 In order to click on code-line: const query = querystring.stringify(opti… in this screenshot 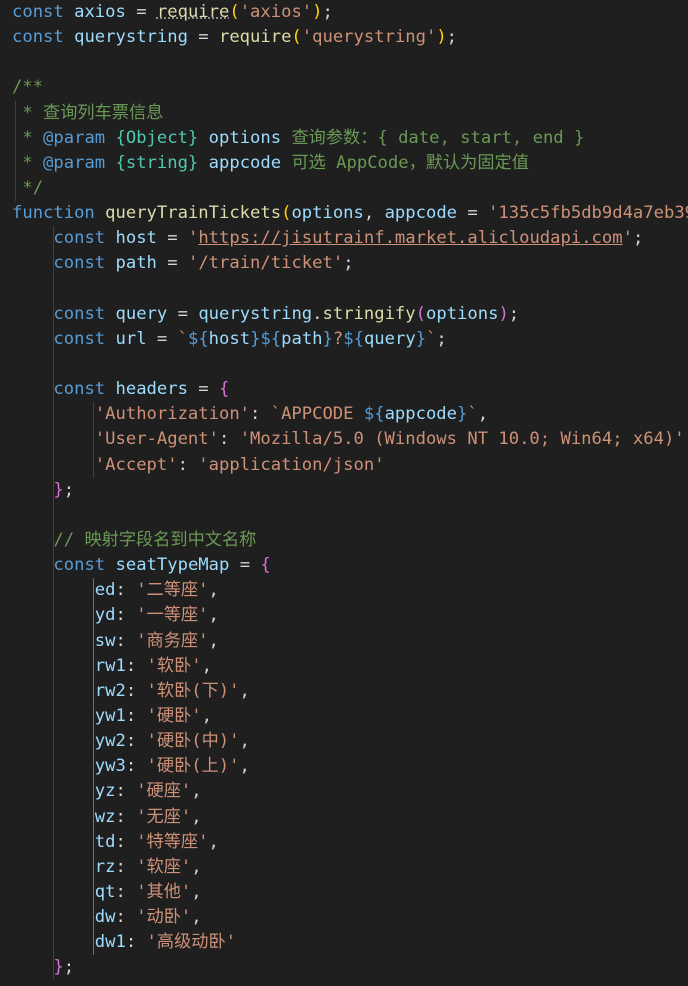, I will do `click(344, 314)`.